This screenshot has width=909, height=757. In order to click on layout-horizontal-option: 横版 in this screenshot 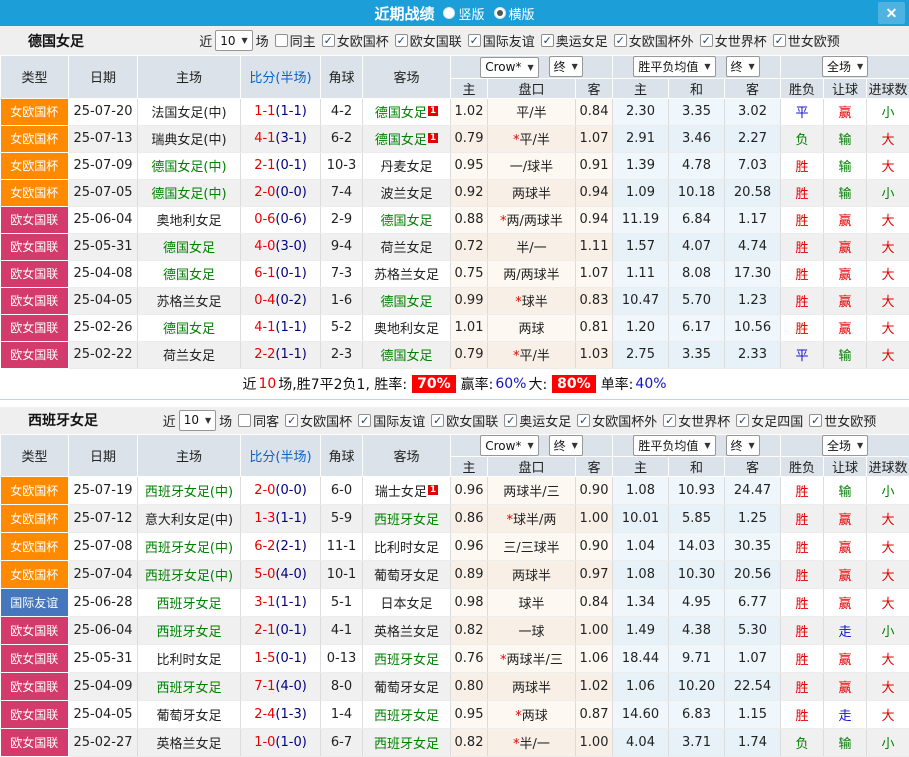, I will do `click(514, 13)`.